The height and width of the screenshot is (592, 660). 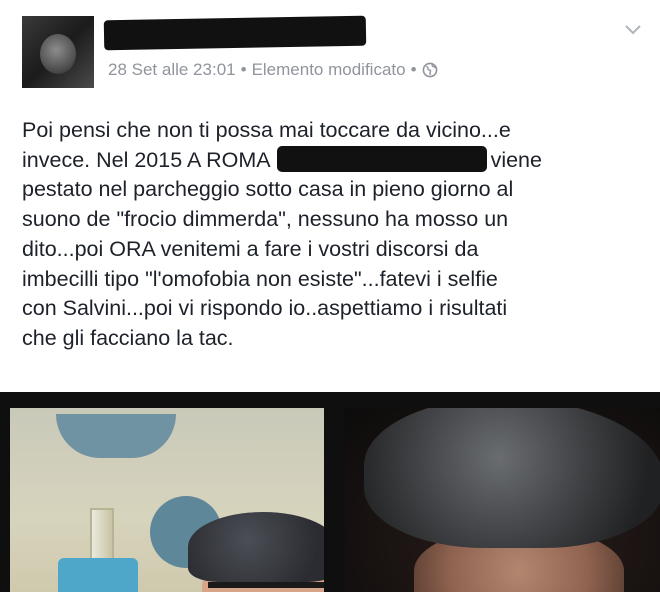 I want to click on globe-icon, so click(x=430, y=70).